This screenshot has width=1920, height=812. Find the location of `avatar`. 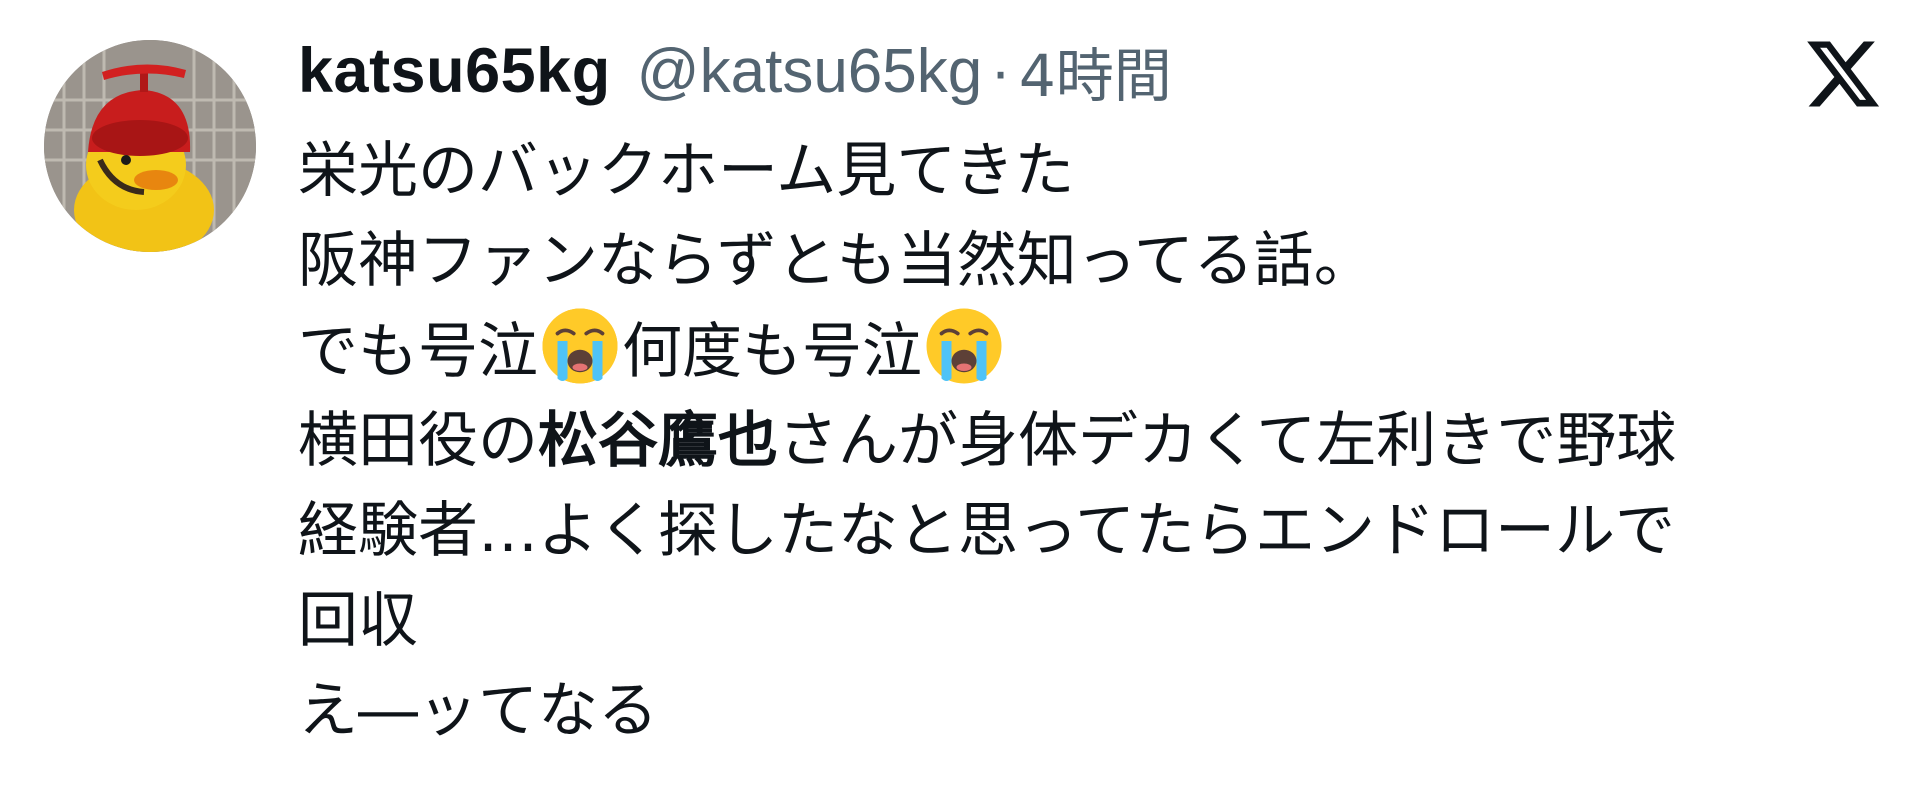

avatar is located at coordinates (150, 146).